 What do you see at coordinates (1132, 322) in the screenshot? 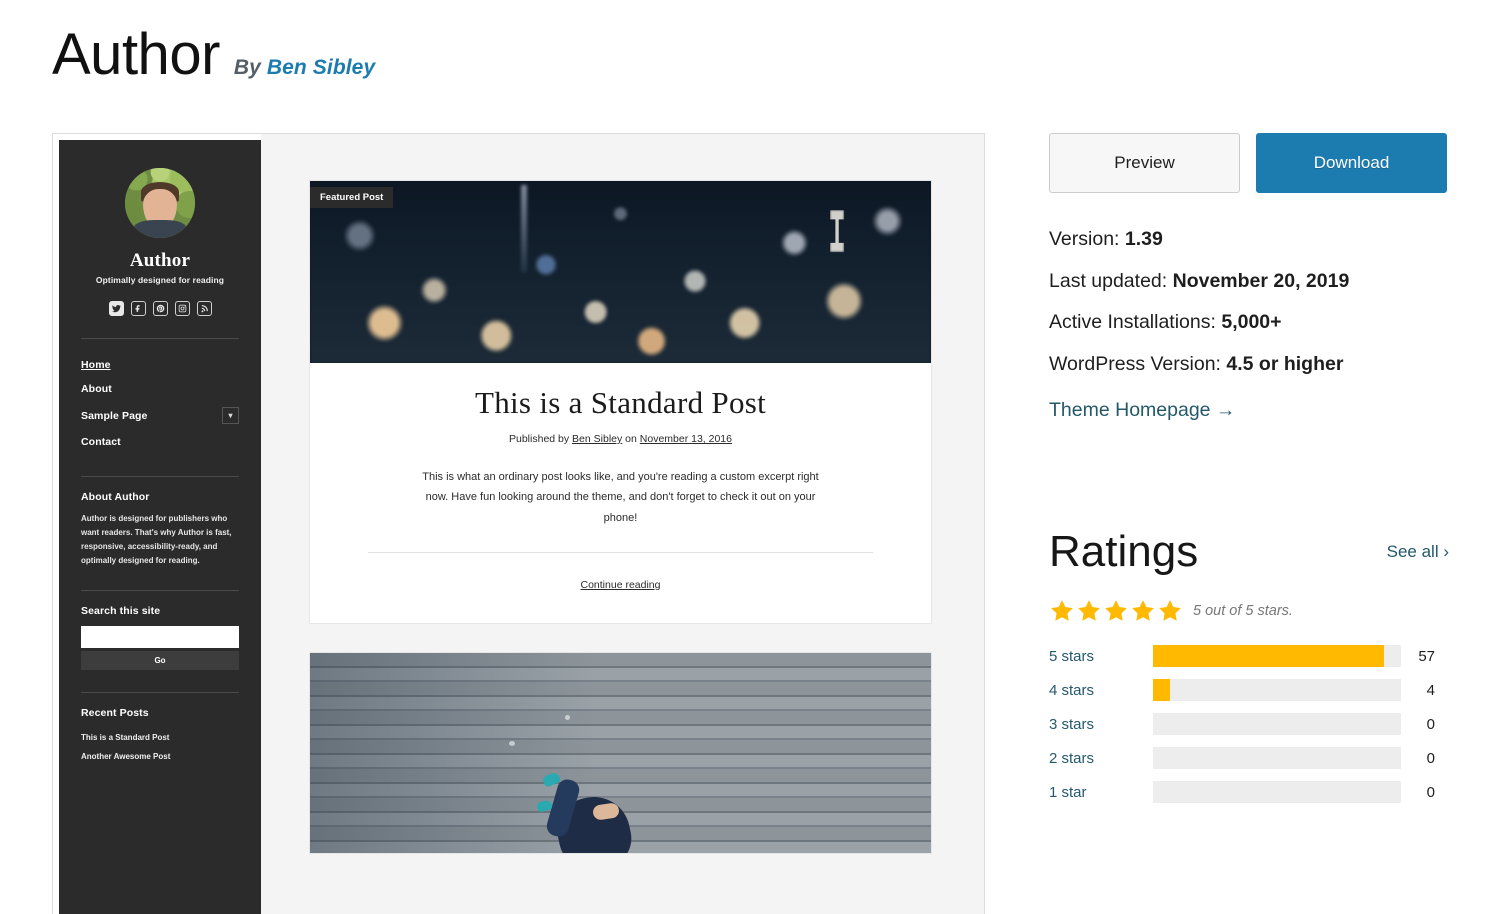
I see `meta-label: Active Installations:` at bounding box center [1132, 322].